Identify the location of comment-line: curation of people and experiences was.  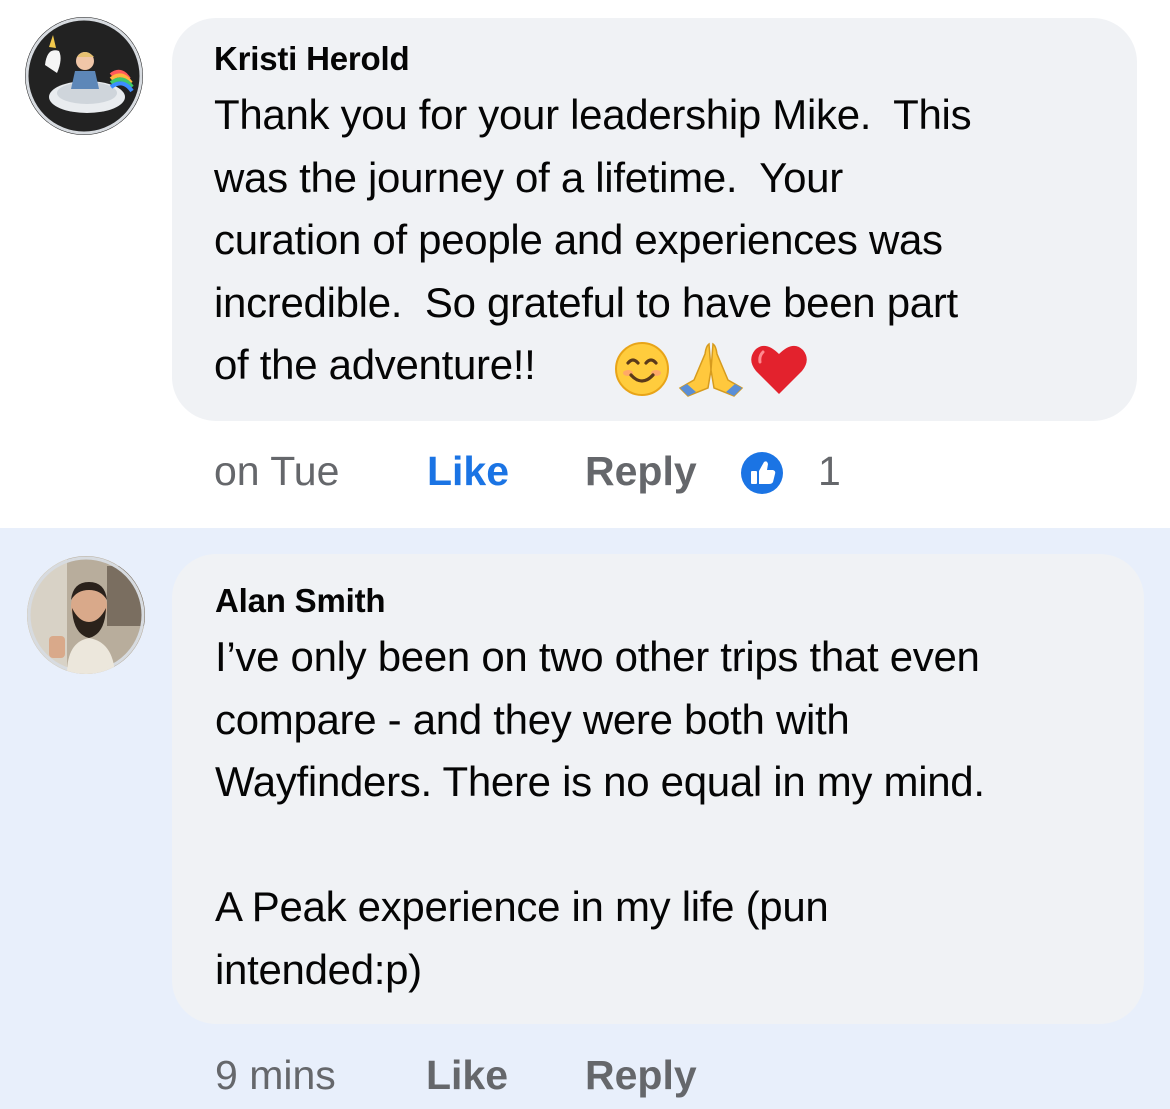
(578, 239).